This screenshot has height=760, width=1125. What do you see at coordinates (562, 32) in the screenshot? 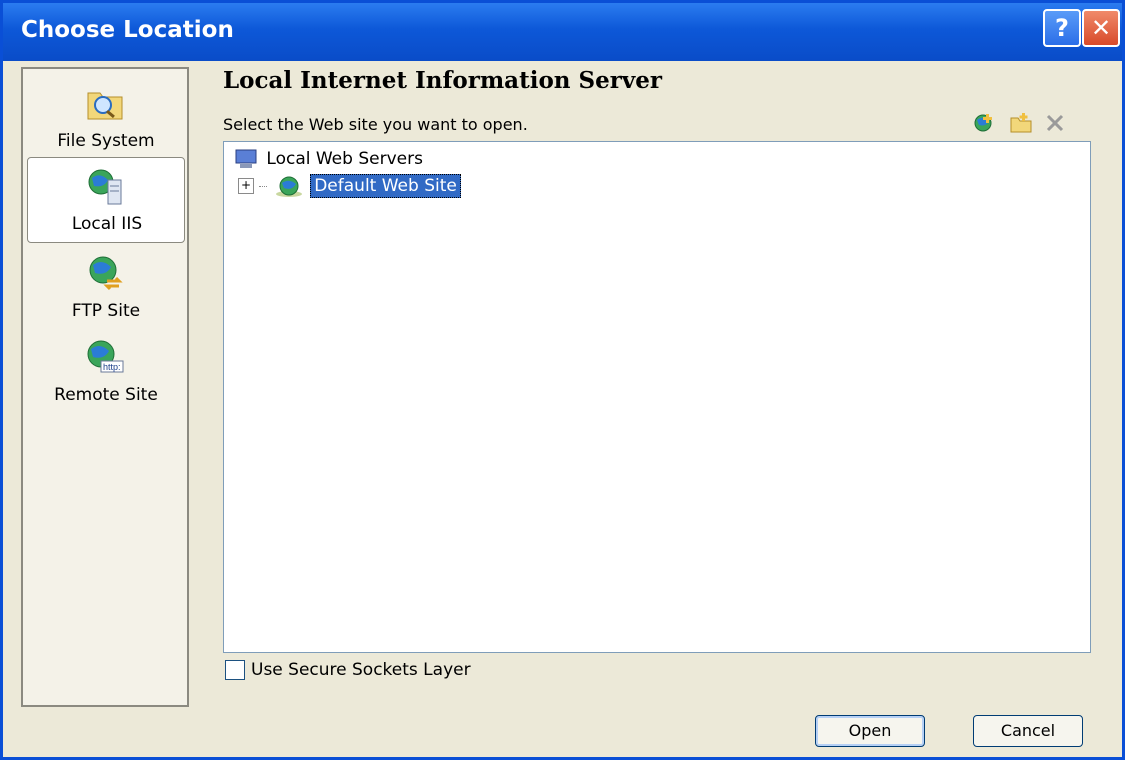
I see `title-bar: Choose Location ? ✕` at bounding box center [562, 32].